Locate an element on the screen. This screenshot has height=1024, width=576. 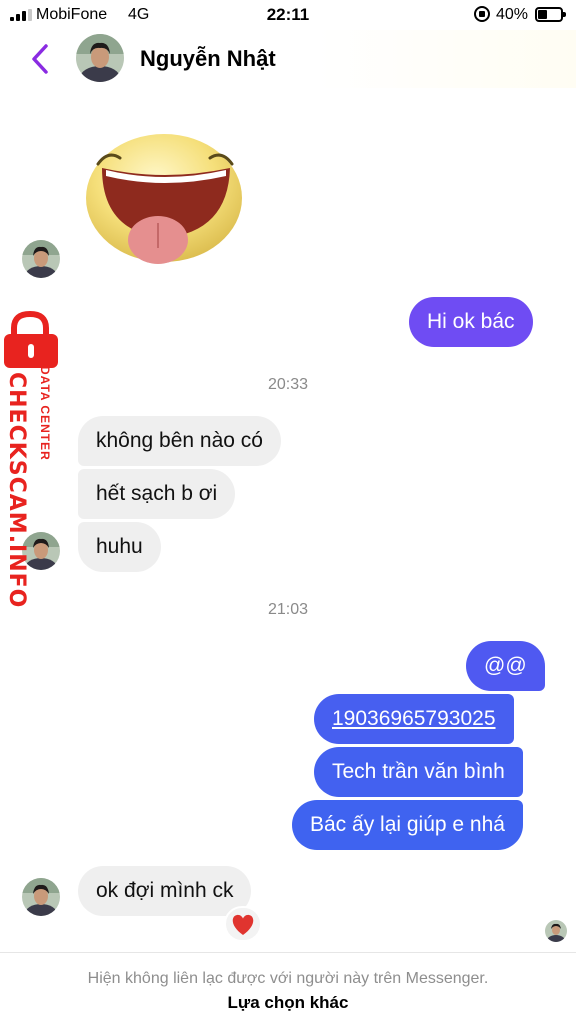
outgoing-message-phone: 19036965793025 is located at coordinates (414, 719).